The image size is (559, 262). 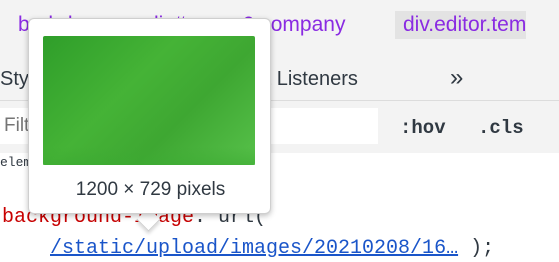 What do you see at coordinates (150, 189) in the screenshot?
I see `image-dimensions: 1200 × 729 pixels` at bounding box center [150, 189].